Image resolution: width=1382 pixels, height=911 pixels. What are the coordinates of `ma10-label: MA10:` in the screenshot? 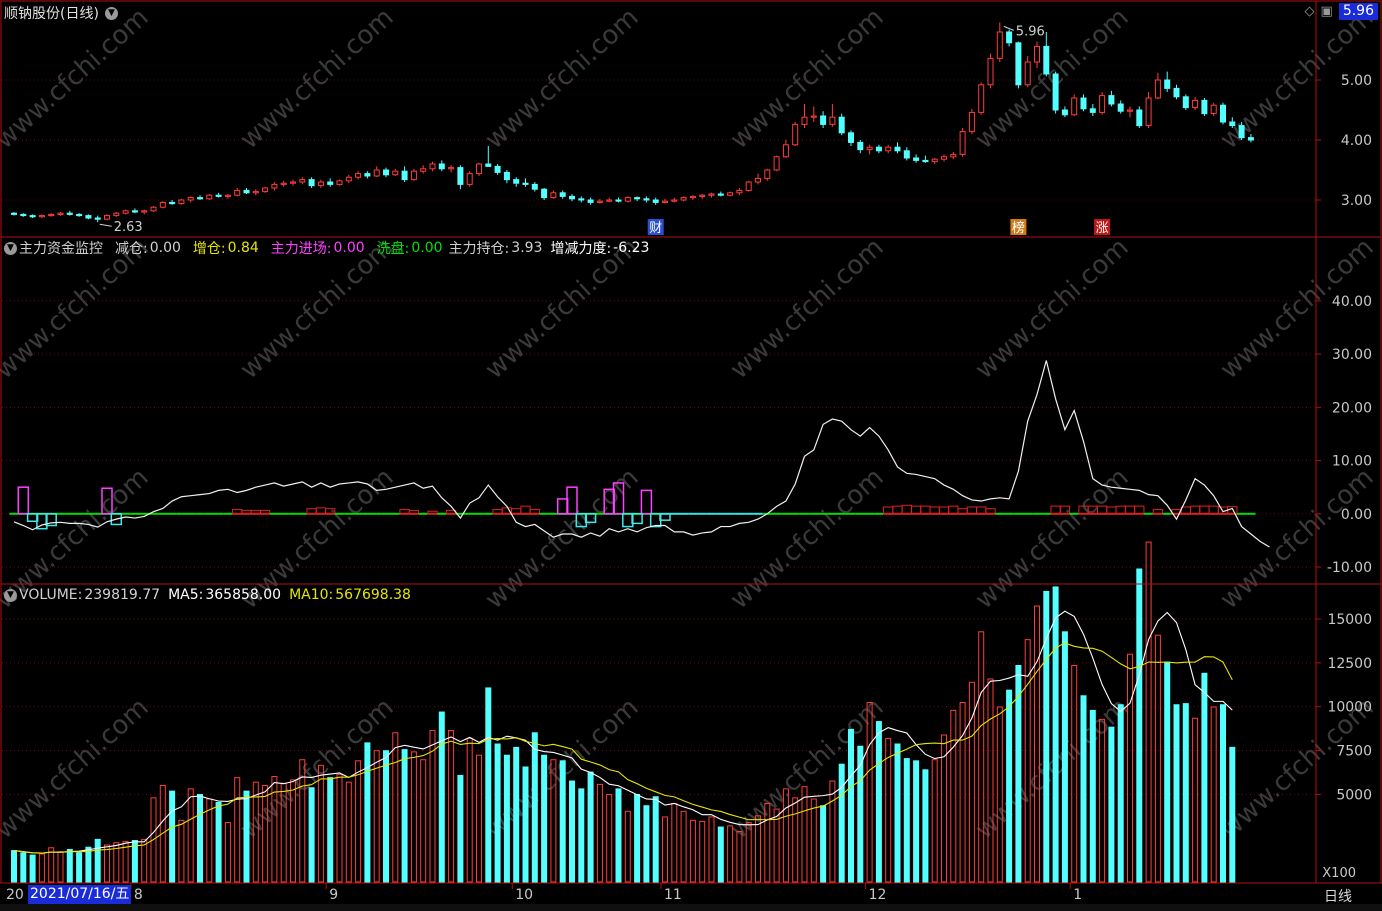 It's located at (311, 595).